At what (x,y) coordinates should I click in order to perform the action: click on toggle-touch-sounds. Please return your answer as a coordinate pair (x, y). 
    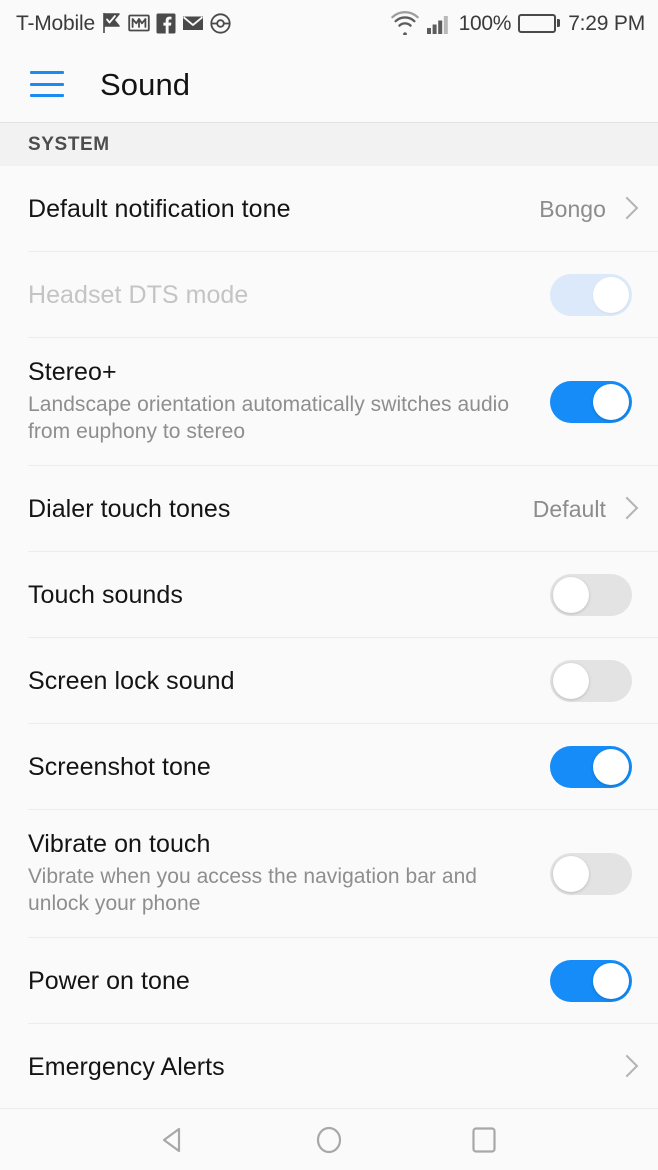
    Looking at the image, I should click on (591, 595).